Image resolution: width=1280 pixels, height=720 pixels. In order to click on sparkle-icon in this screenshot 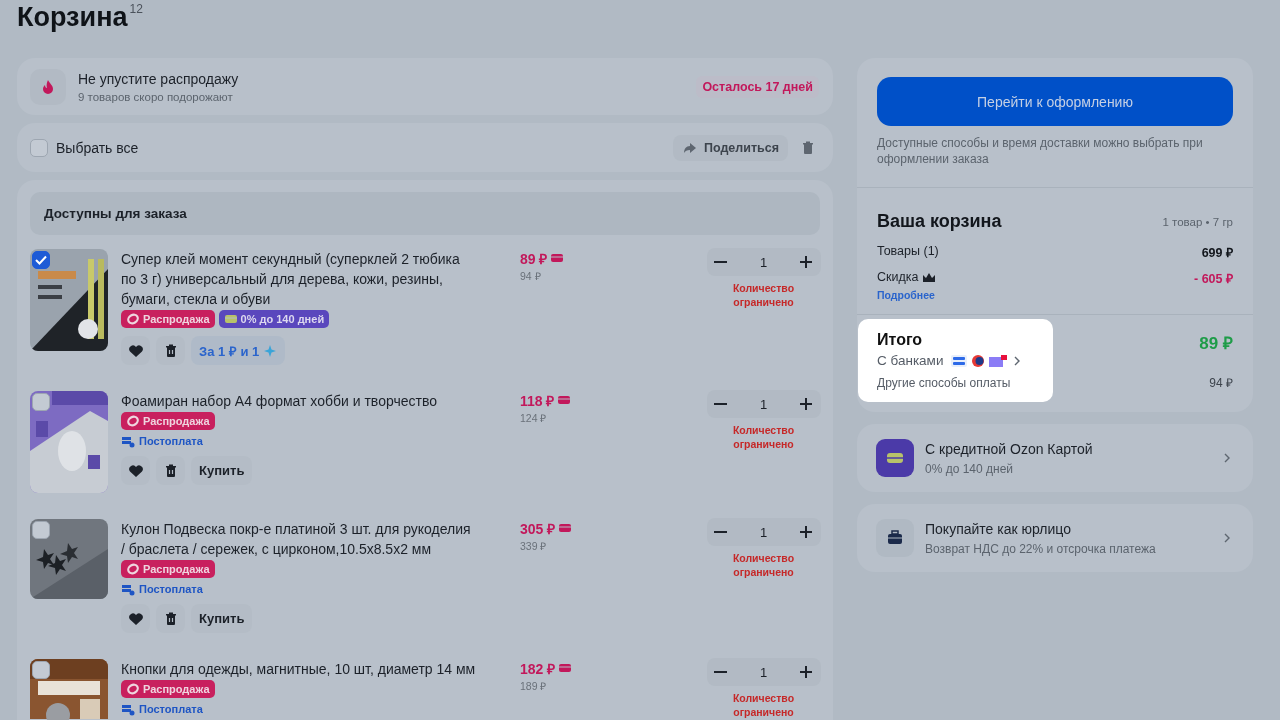, I will do `click(270, 350)`.